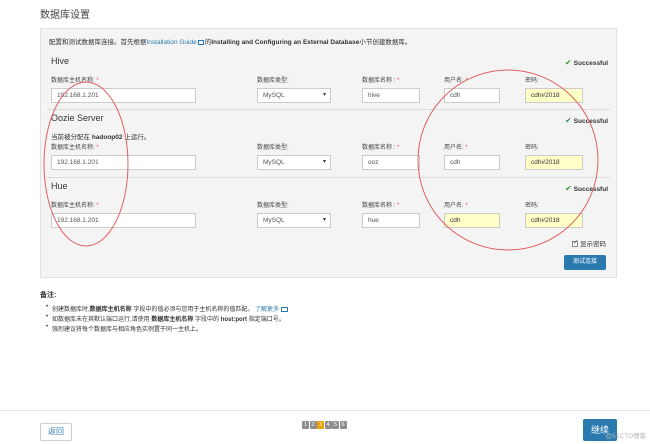 This screenshot has height=444, width=650. I want to click on hue-type-label: 数据库类型:, so click(273, 206).